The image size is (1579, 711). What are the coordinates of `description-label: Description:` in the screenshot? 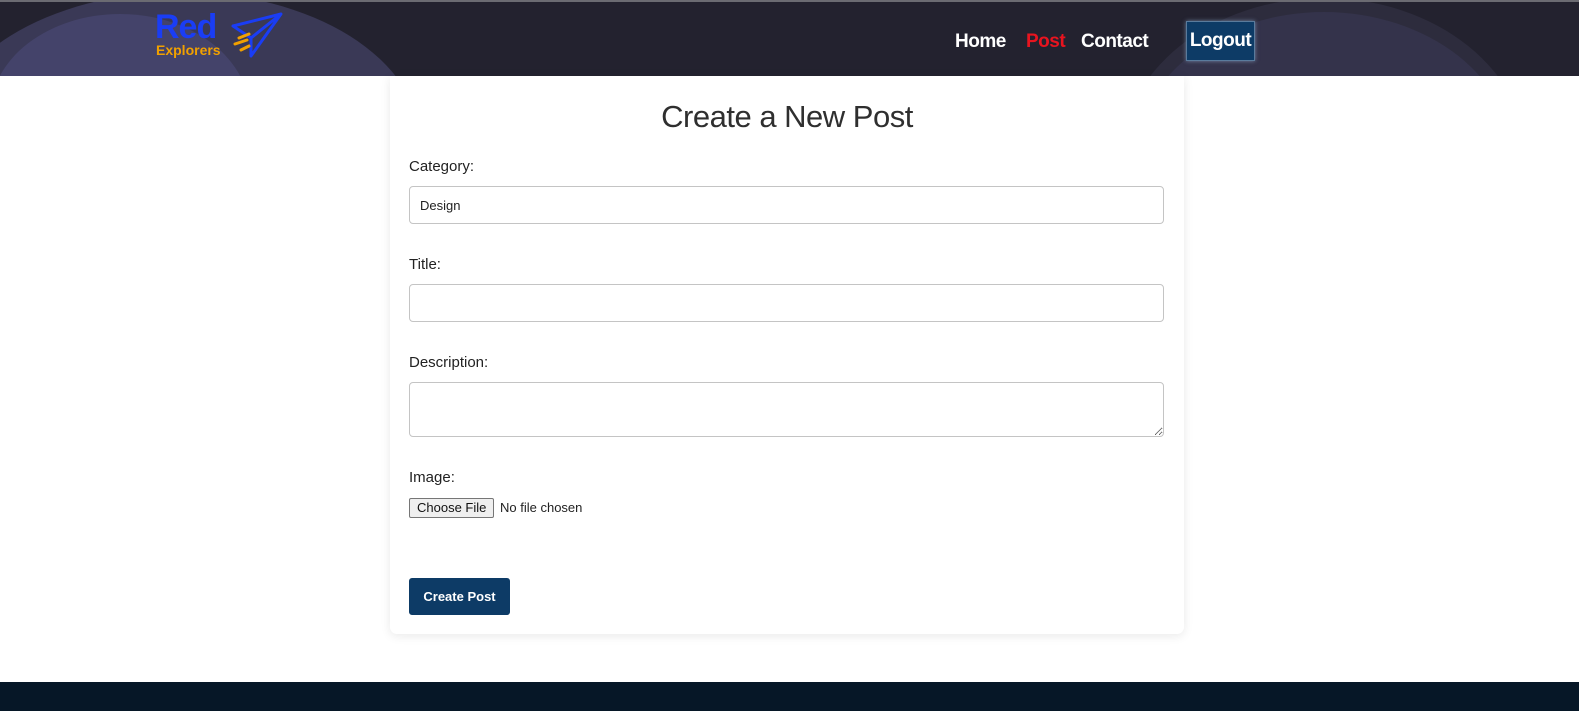 It's located at (449, 362).